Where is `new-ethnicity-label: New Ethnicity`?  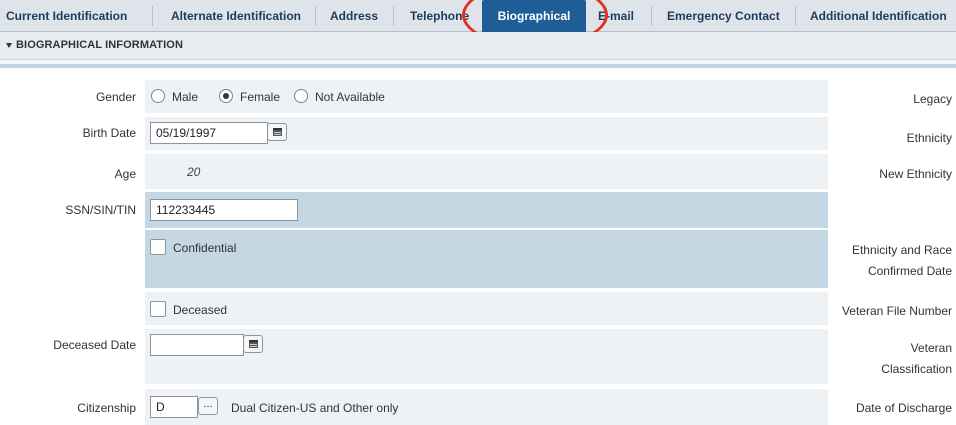 new-ethnicity-label: New Ethnicity is located at coordinates (915, 174).